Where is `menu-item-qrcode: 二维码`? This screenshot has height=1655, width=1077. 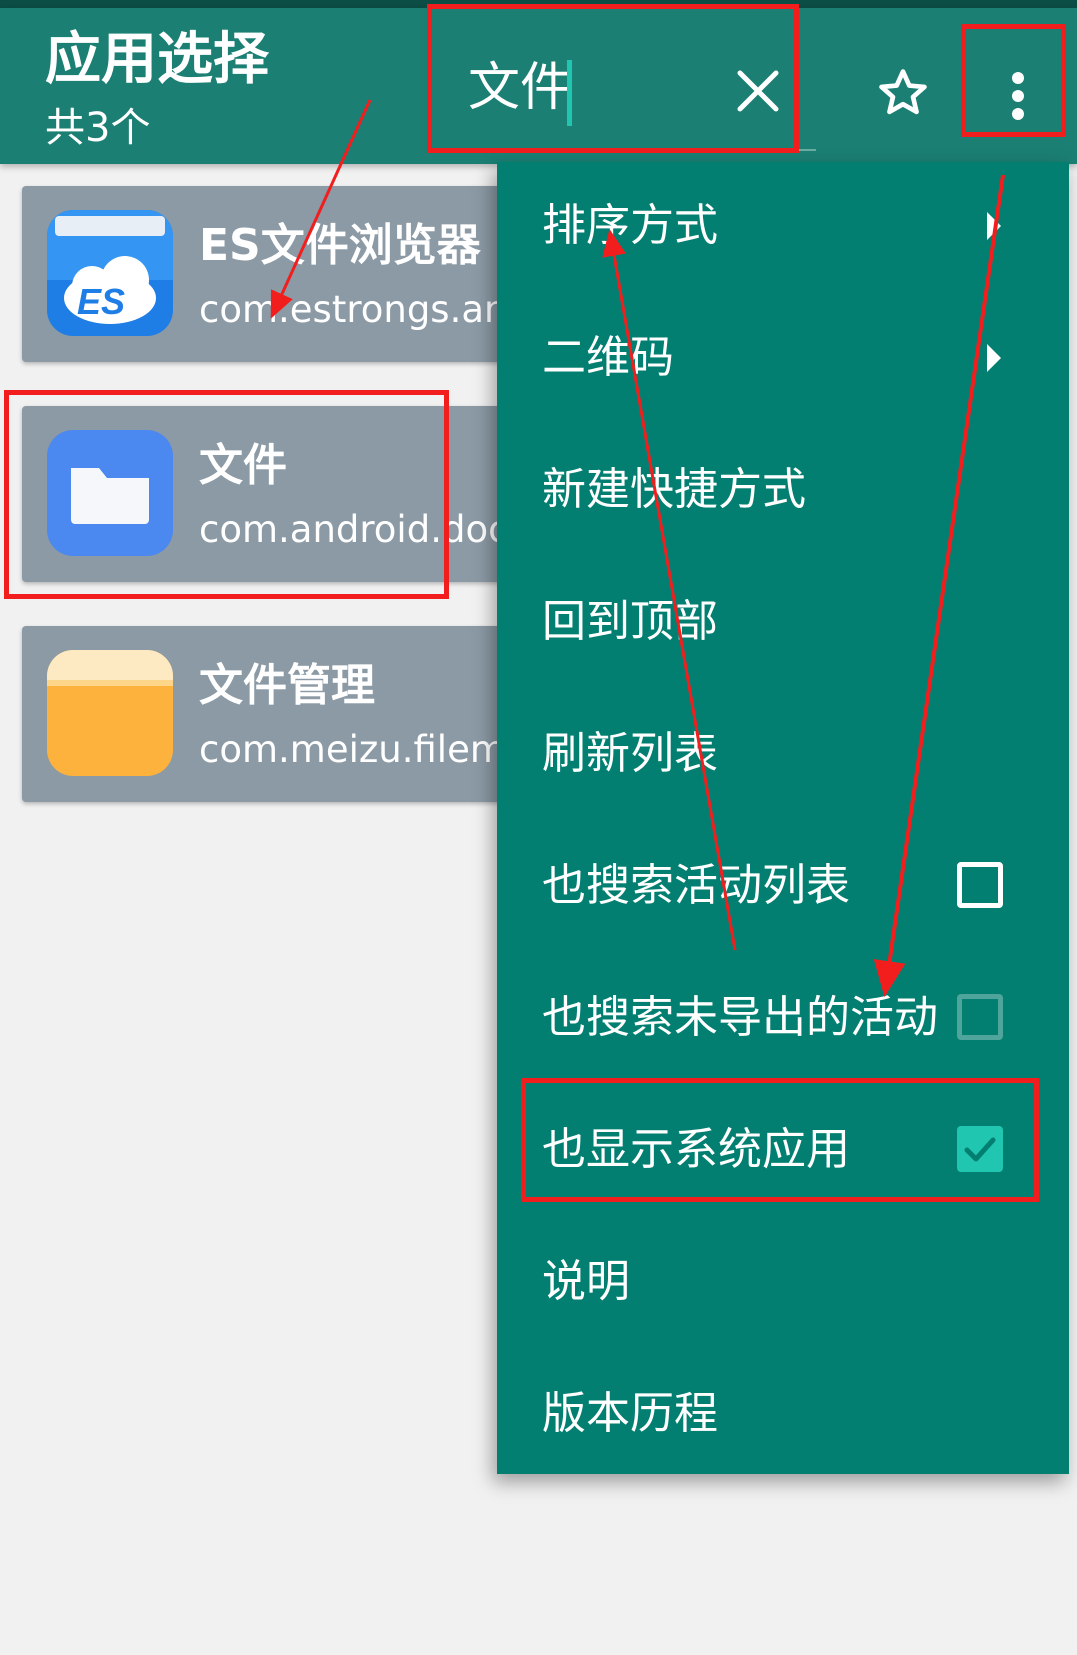 menu-item-qrcode: 二维码 is located at coordinates (783, 360).